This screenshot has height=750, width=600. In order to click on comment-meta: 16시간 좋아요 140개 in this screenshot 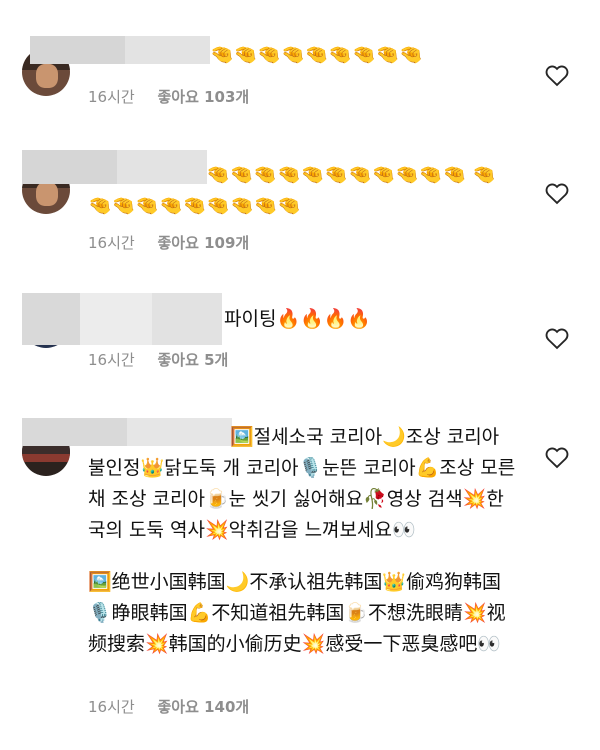, I will do `click(177, 706)`.